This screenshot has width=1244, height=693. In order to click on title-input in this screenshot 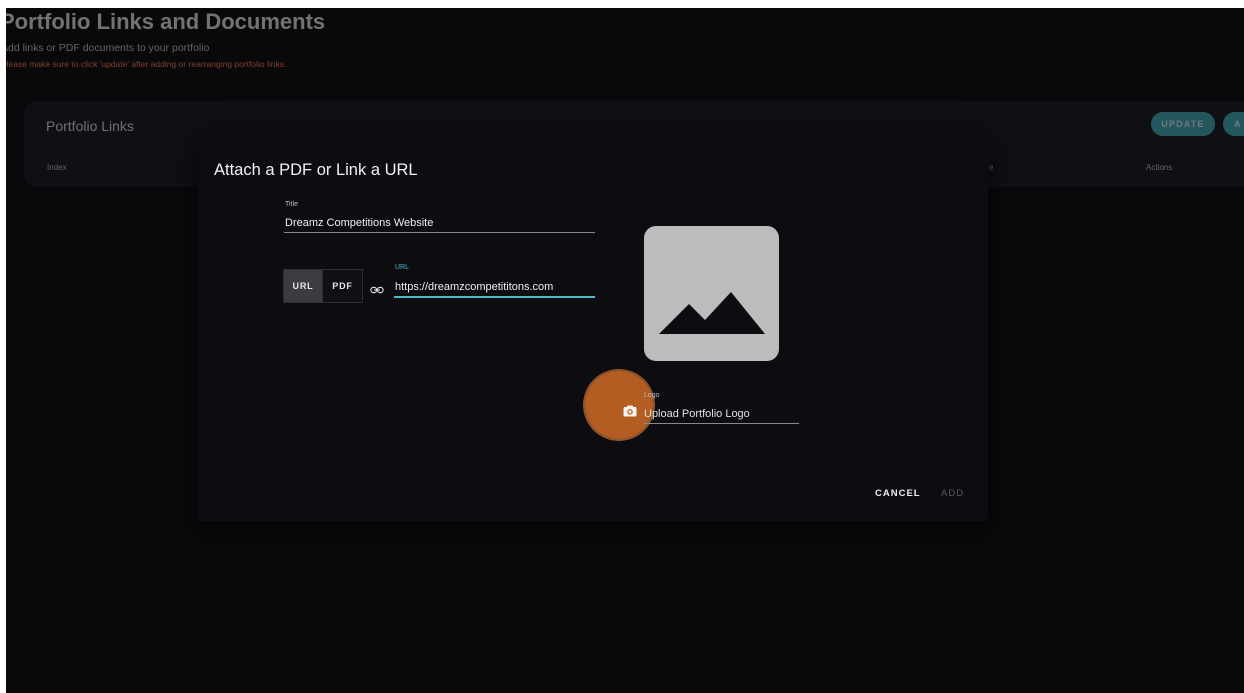, I will do `click(439, 223)`.